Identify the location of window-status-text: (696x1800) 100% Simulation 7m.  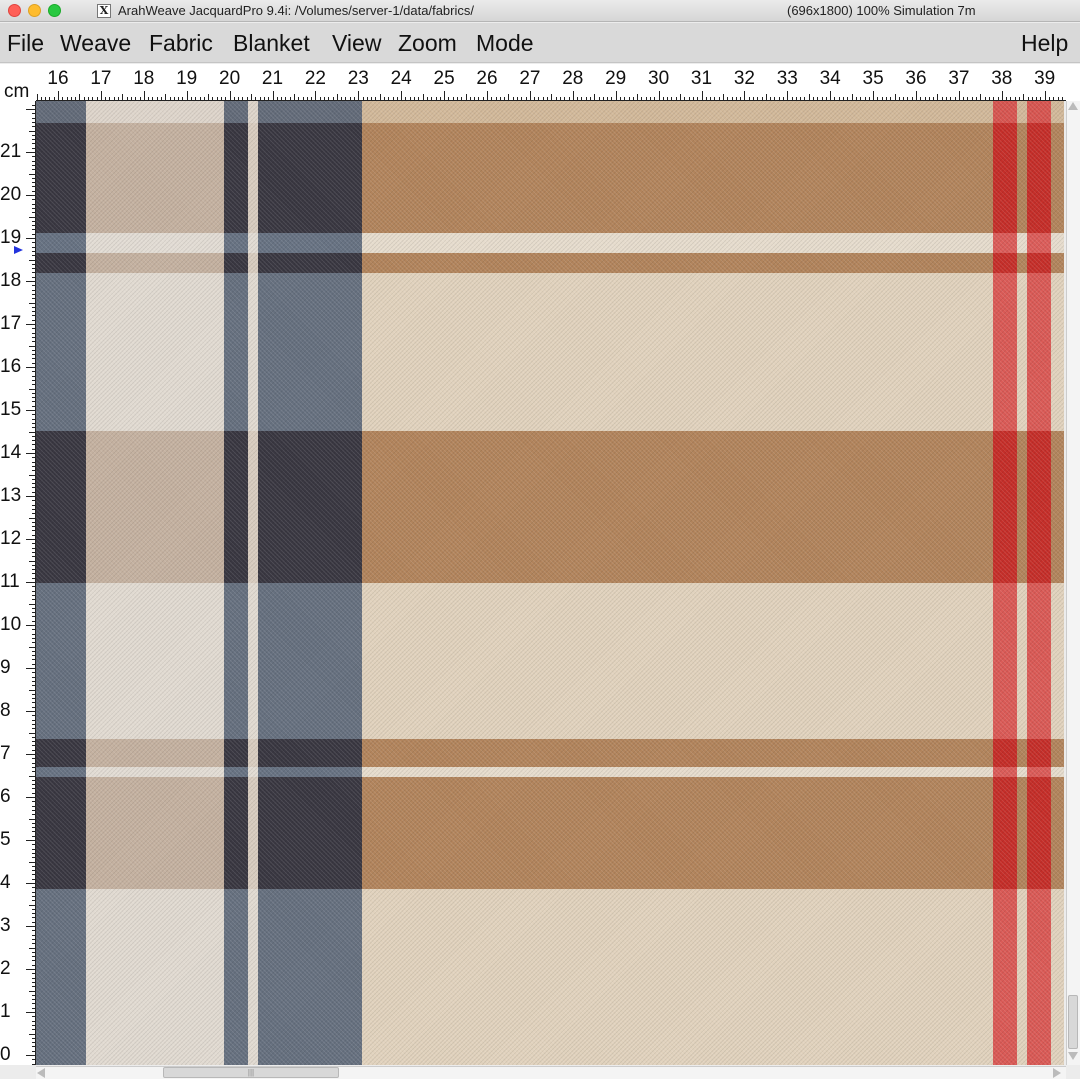
(881, 10).